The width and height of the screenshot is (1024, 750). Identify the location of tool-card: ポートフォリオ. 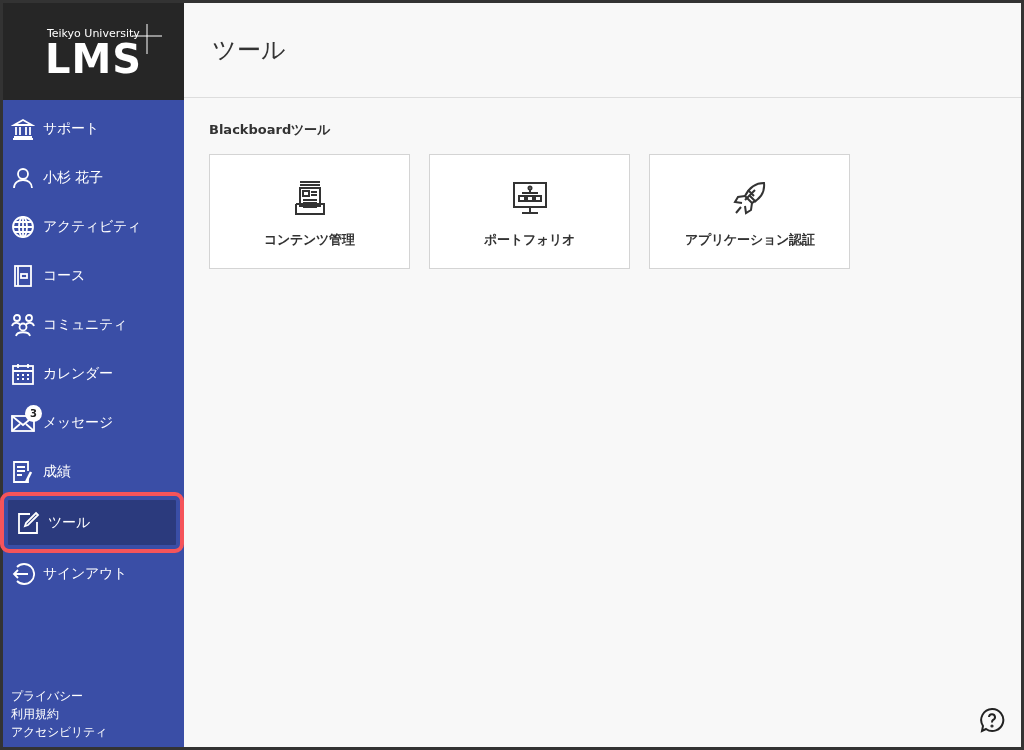
(529, 211).